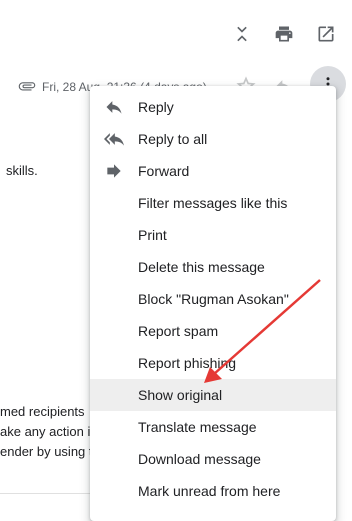 The image size is (352, 521). I want to click on body-text-line: ake any action in, so click(49, 431).